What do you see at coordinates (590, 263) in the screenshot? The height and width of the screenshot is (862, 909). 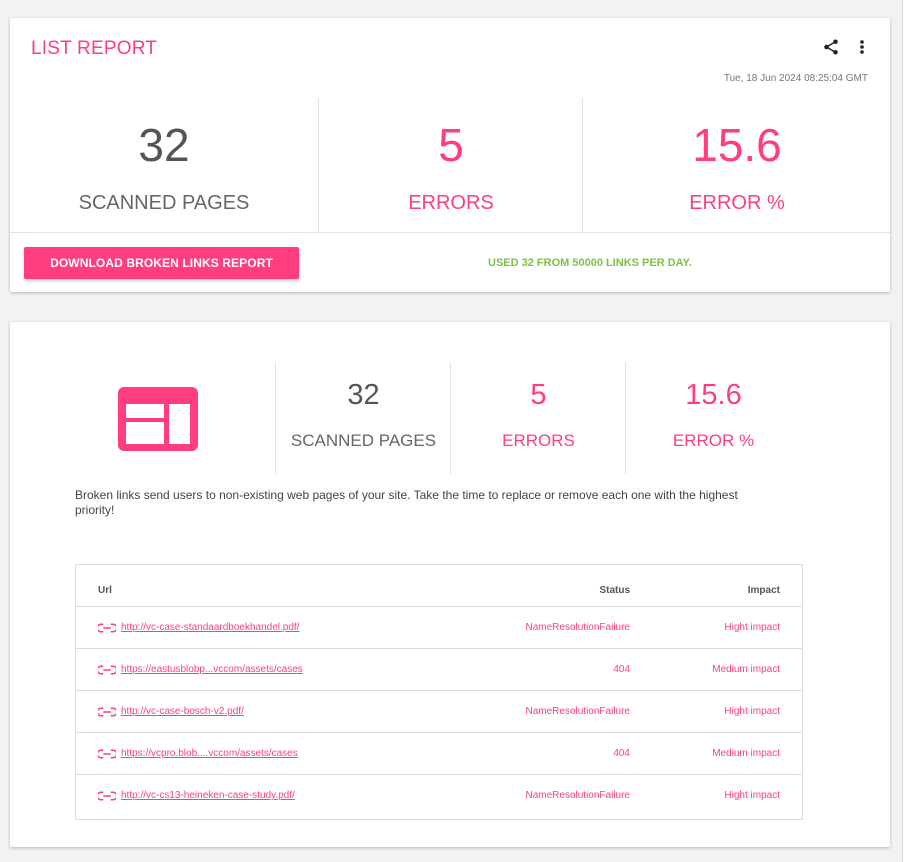 I see `usage-quota-text: USED 32 FROM 50000 LINKS PER DAY.` at bounding box center [590, 263].